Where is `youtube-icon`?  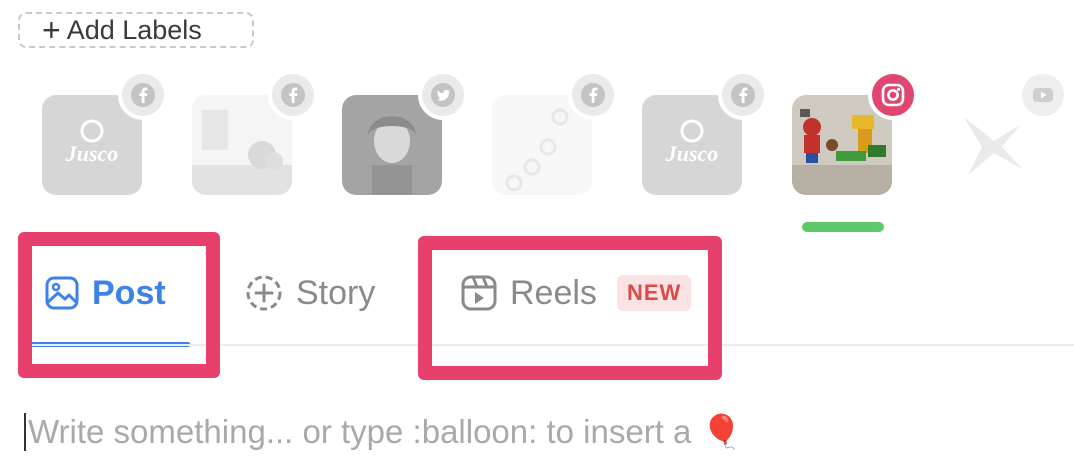
youtube-icon is located at coordinates (1043, 95).